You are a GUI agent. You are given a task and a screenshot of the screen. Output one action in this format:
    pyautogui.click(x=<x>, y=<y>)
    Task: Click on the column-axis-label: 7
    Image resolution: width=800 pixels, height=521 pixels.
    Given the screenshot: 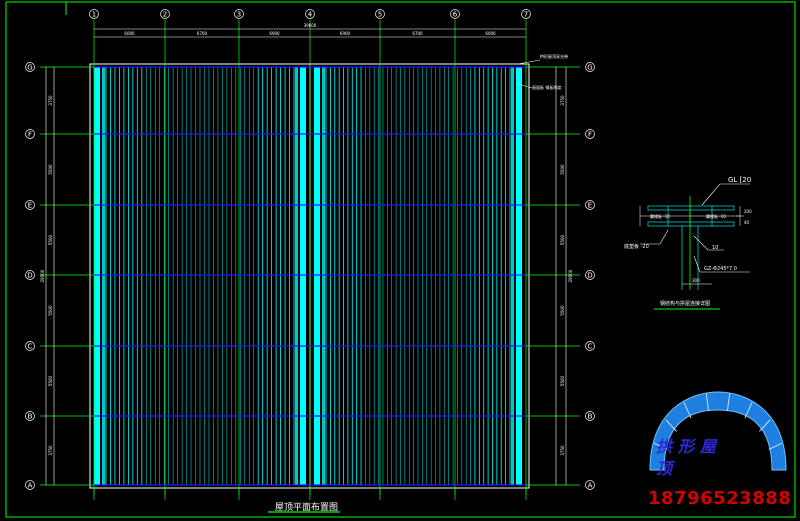 What is the action you would take?
    pyautogui.click(x=526, y=15)
    